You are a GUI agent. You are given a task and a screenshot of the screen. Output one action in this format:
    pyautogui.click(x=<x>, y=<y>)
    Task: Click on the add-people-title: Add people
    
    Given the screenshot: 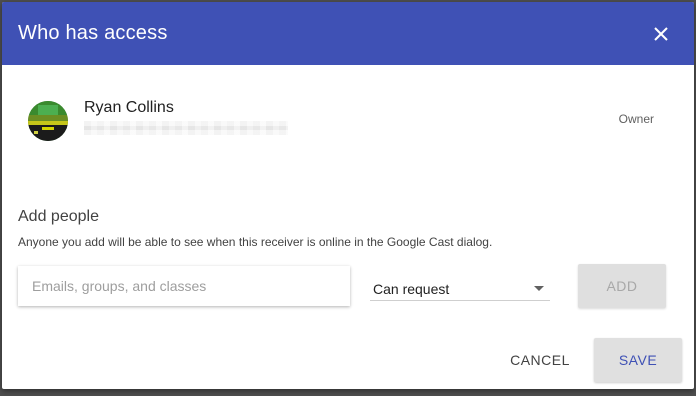 What is the action you would take?
    pyautogui.click(x=58, y=216)
    